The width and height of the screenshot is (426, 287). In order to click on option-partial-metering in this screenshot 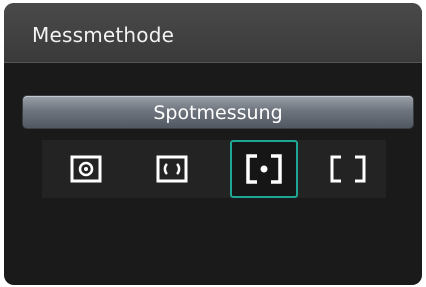, I will do `click(172, 169)`.